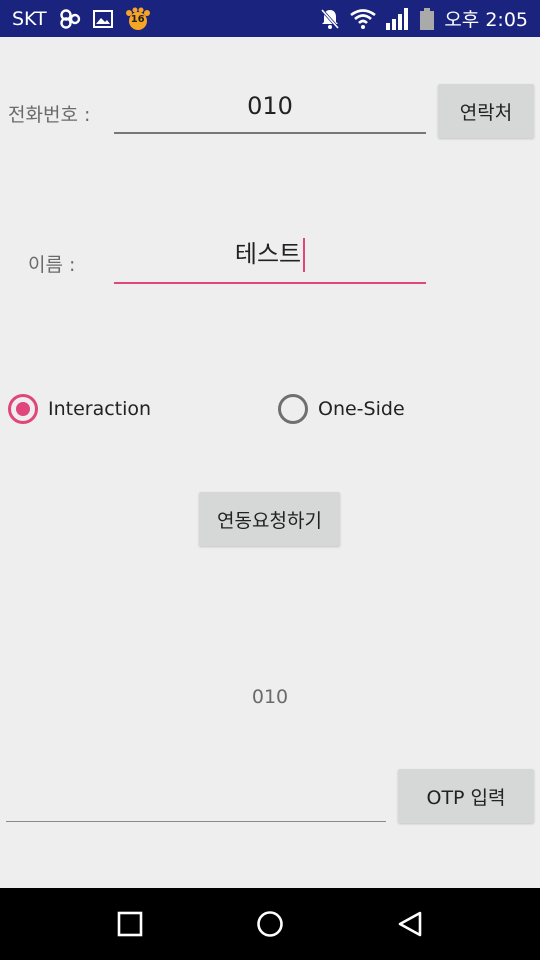 The width and height of the screenshot is (540, 960). What do you see at coordinates (398, 18) in the screenshot?
I see `signal-icon` at bounding box center [398, 18].